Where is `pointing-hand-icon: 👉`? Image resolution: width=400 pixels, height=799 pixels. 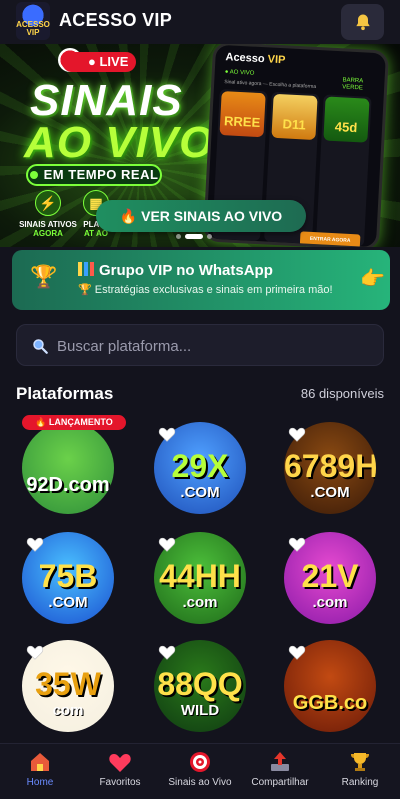
pointing-hand-icon: 👉 is located at coordinates (372, 279).